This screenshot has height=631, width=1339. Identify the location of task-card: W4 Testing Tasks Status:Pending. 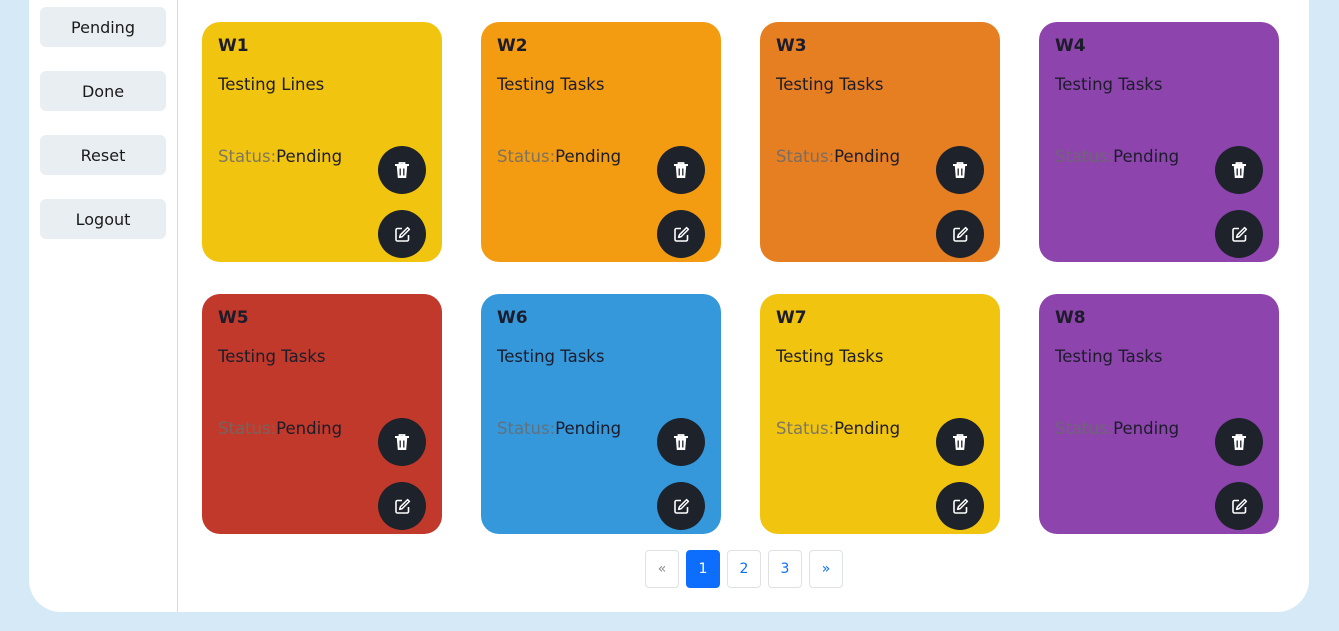
(1159, 142).